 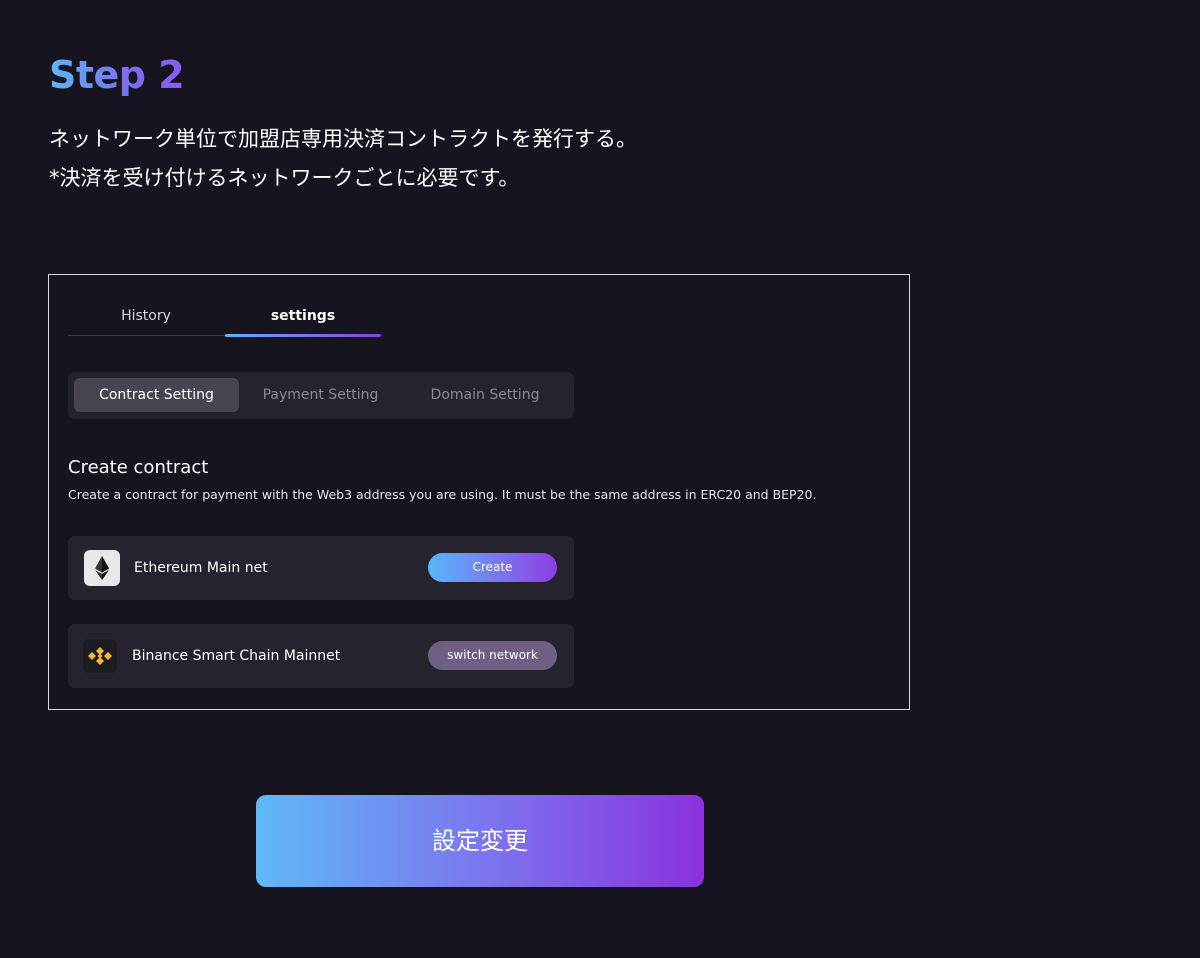 I want to click on network-name: Ethereum Main net, so click(x=201, y=568).